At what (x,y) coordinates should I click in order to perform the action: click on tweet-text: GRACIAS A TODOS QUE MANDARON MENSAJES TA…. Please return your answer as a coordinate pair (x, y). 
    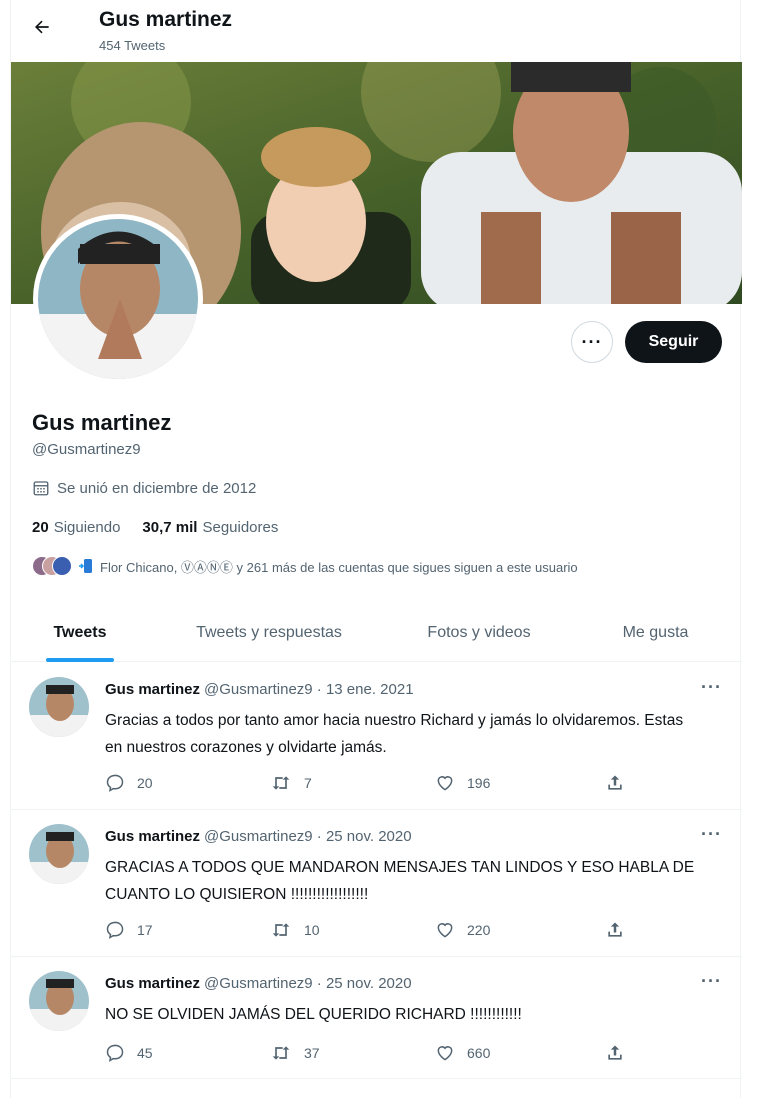
    Looking at the image, I should click on (400, 881).